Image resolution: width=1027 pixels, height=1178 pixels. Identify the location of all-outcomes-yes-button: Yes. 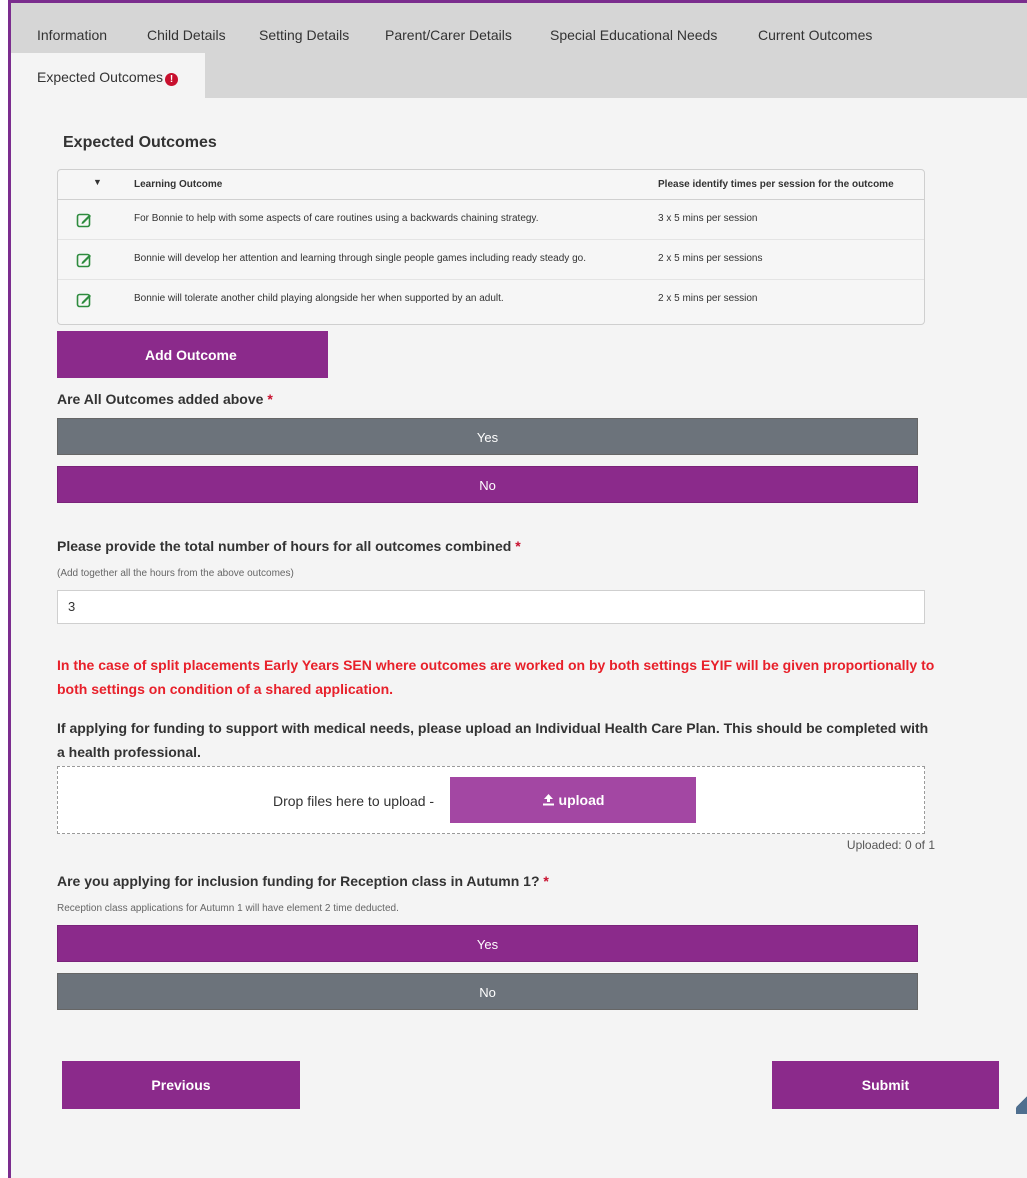
(487, 436).